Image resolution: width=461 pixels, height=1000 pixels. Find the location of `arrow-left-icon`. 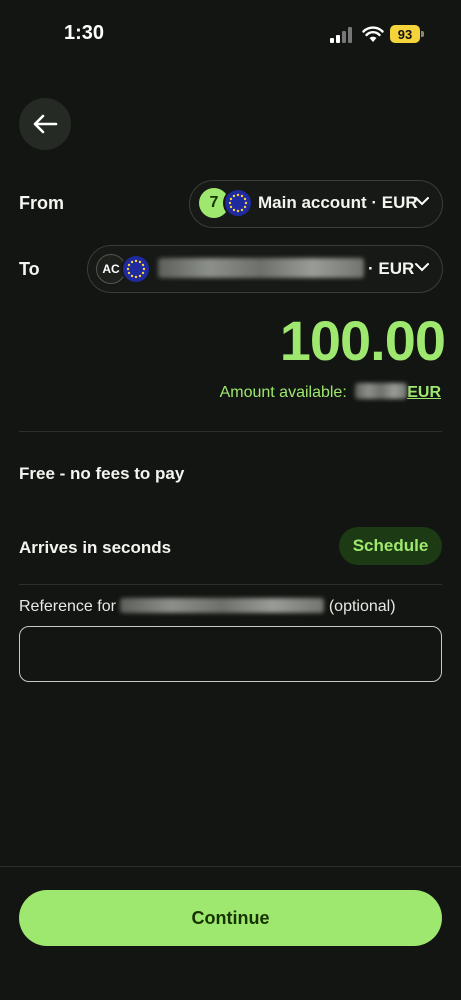

arrow-left-icon is located at coordinates (45, 124).